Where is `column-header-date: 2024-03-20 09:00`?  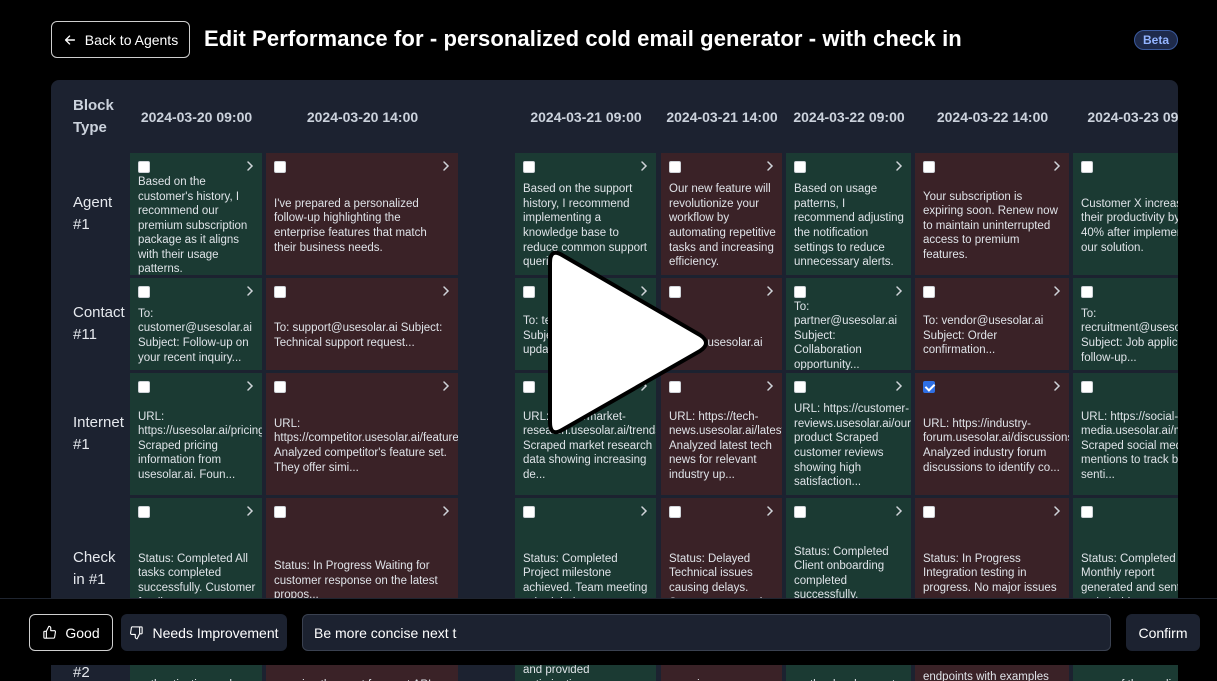
column-header-date: 2024-03-20 09:00 is located at coordinates (196, 116).